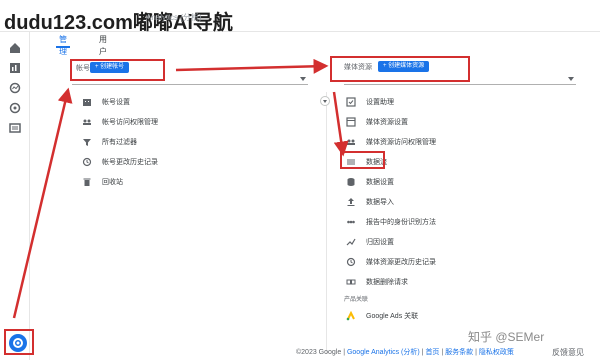 The width and height of the screenshot is (600, 360). What do you see at coordinates (15, 88) in the screenshot?
I see `explore-icon` at bounding box center [15, 88].